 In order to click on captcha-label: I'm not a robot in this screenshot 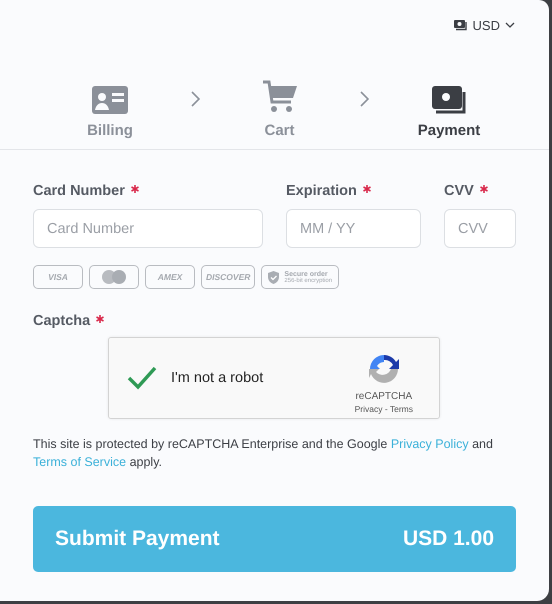, I will do `click(217, 378)`.